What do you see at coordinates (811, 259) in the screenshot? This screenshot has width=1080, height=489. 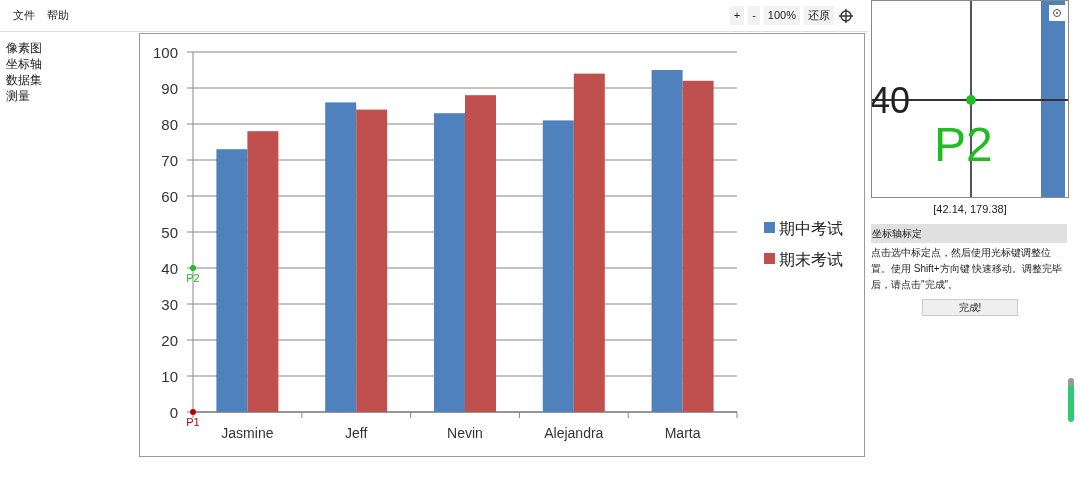 I see `legend-label: 期末考试` at bounding box center [811, 259].